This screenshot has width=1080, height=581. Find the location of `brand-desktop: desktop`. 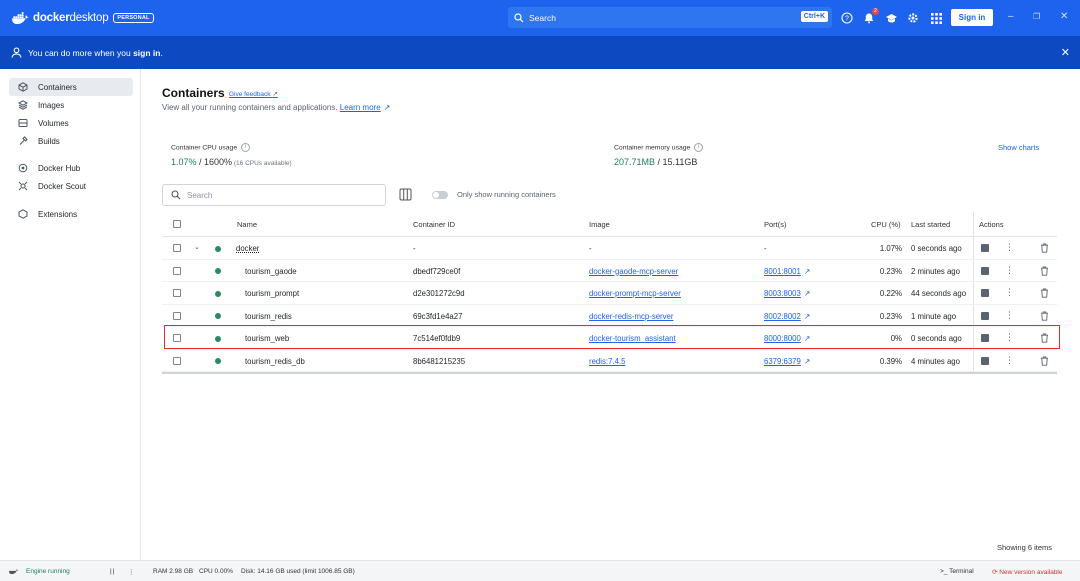

brand-desktop: desktop is located at coordinates (89, 18).